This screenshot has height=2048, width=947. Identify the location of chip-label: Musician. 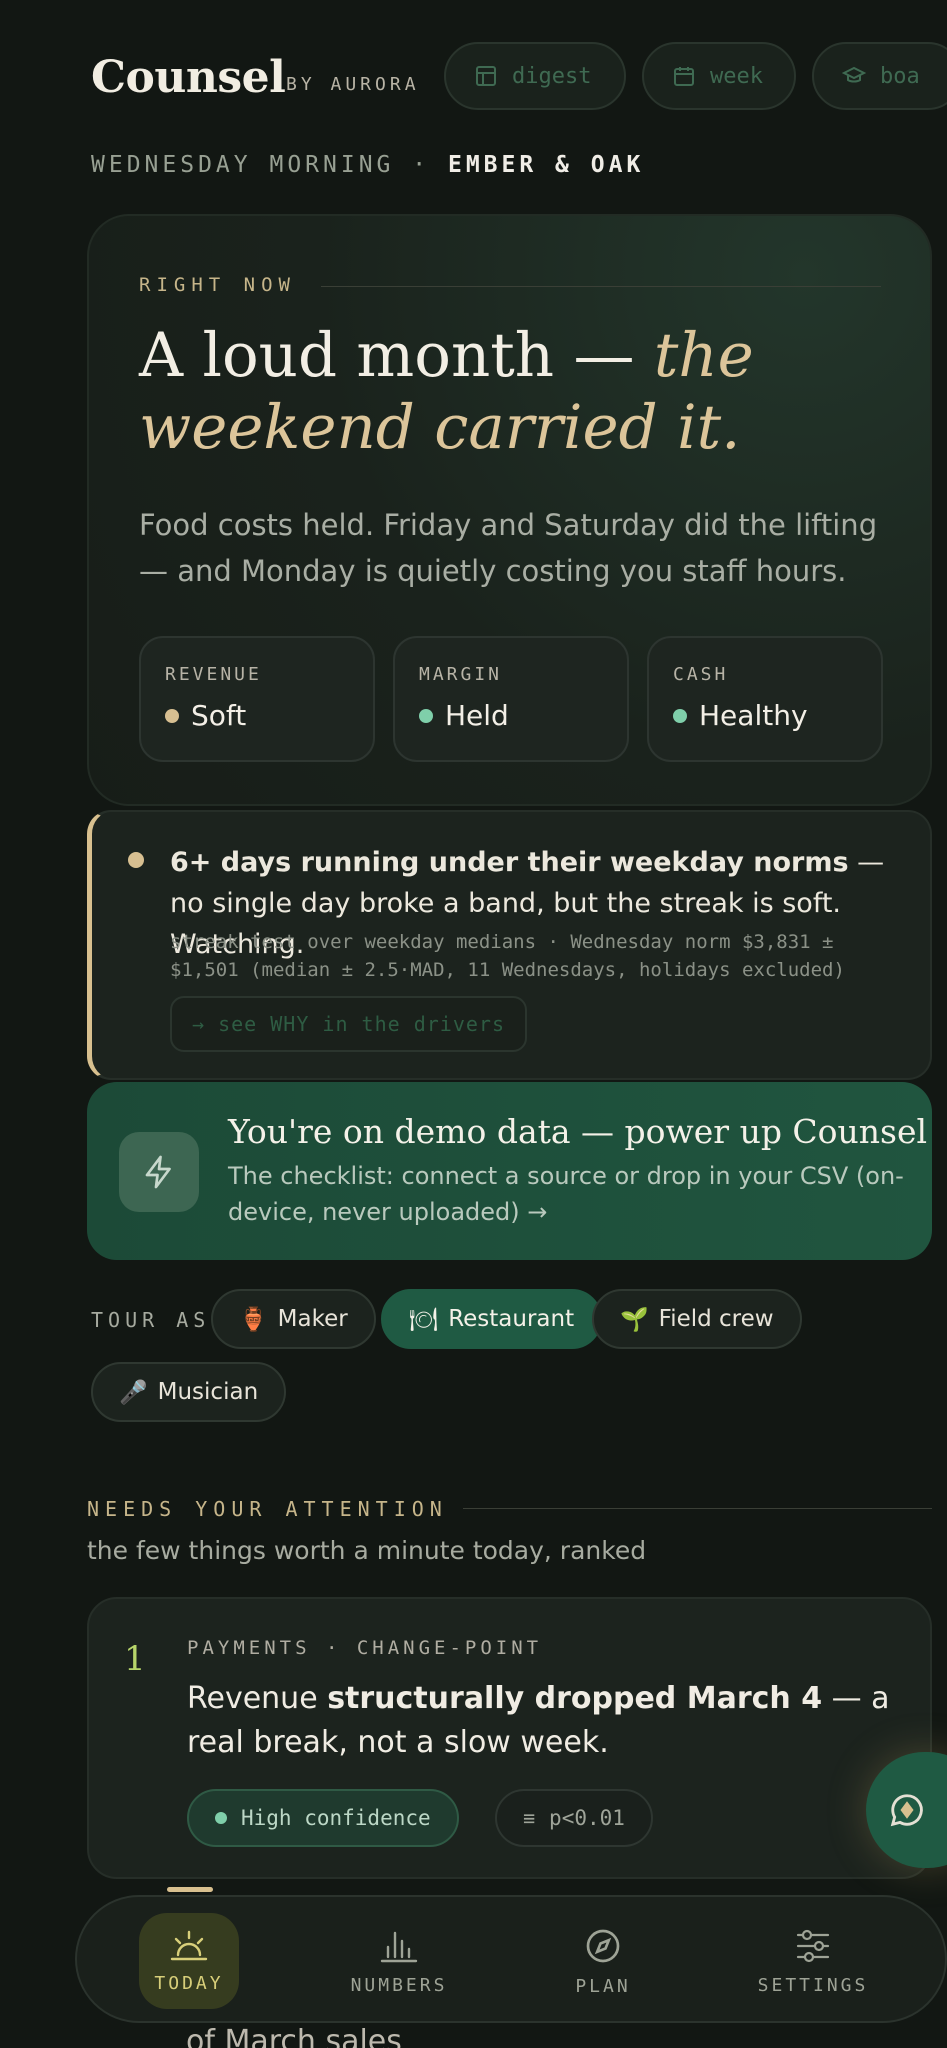
(208, 1392).